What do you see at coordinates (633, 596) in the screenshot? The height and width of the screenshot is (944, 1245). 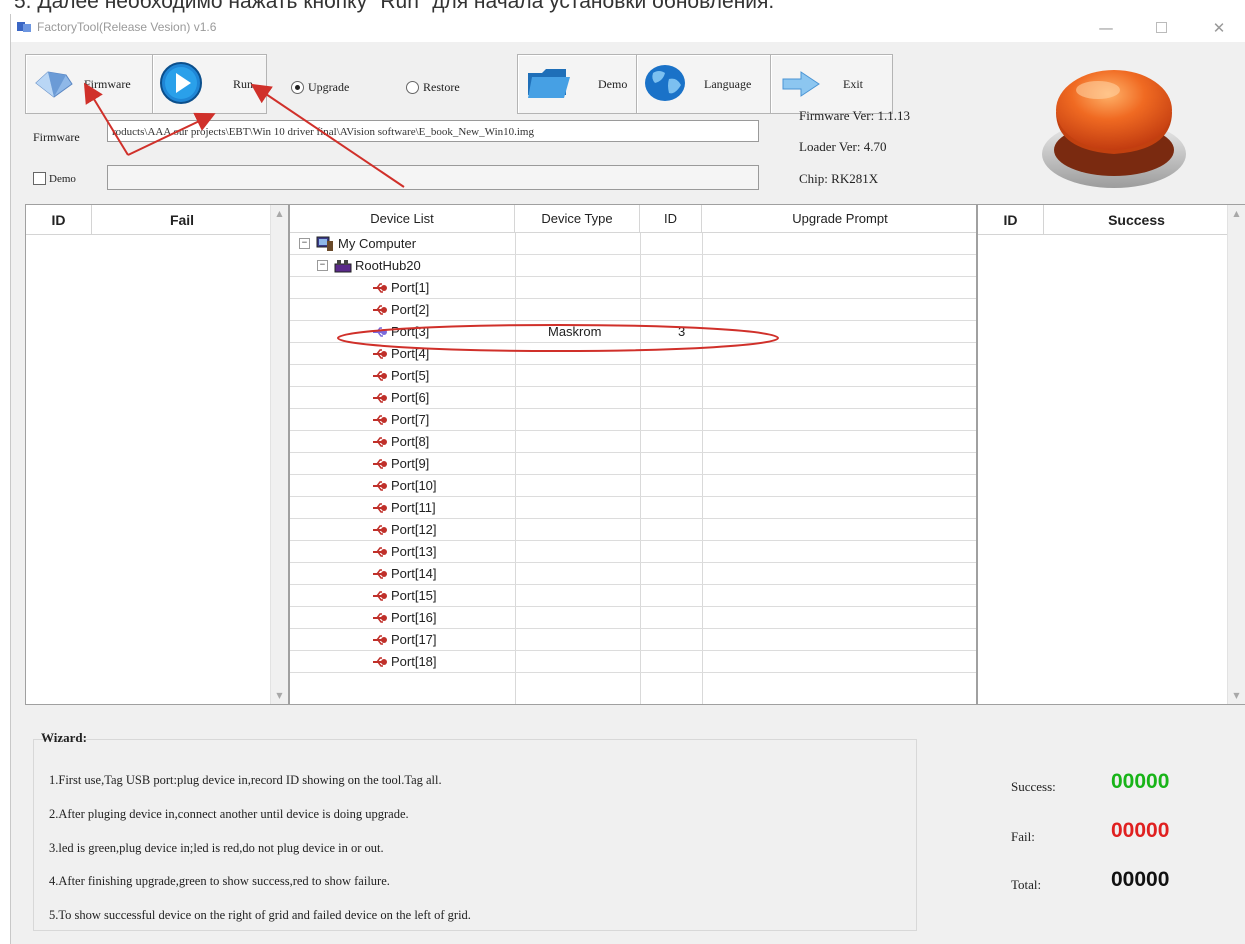 I see `device-row: Port[15]` at bounding box center [633, 596].